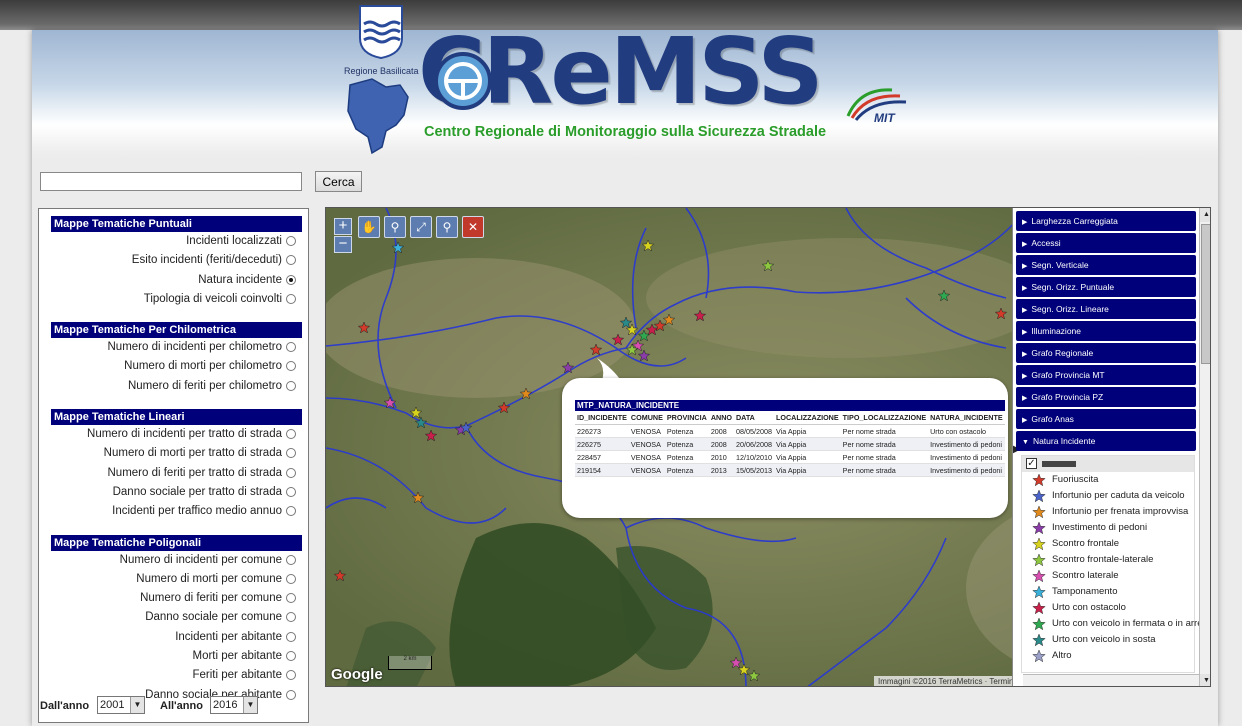 This screenshot has width=1242, height=726. I want to click on year-from-label: Dall'anno, so click(65, 706).